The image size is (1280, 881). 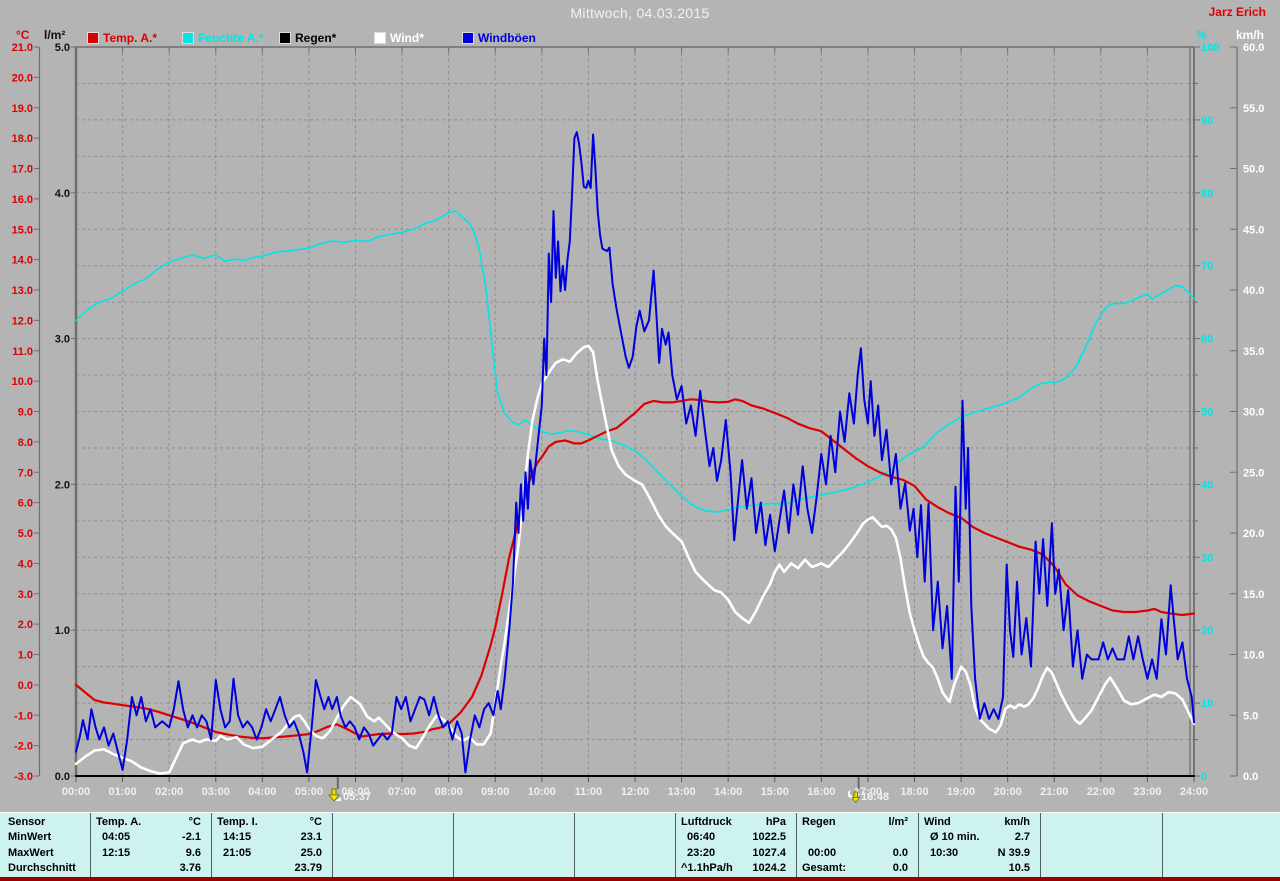 What do you see at coordinates (937, 822) in the screenshot?
I see `col-name: Wind` at bounding box center [937, 822].